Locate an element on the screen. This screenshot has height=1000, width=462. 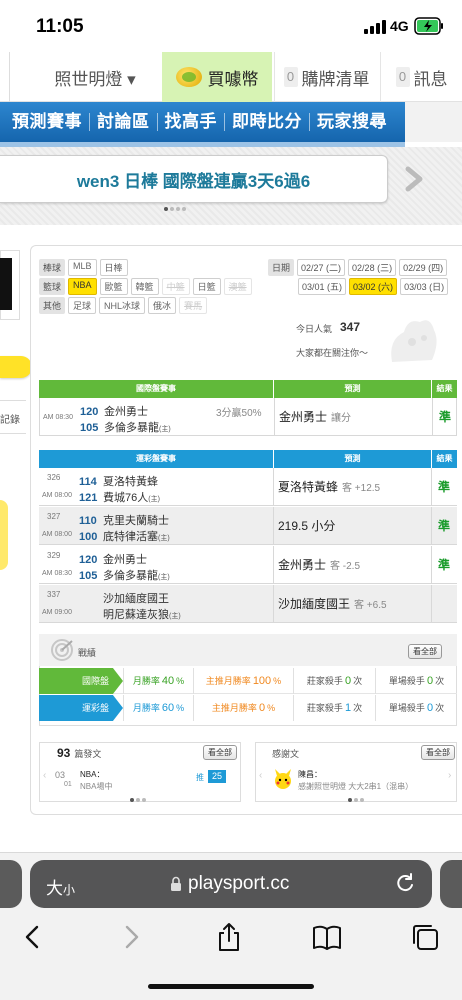
filter-basketball: 籃球 NBA 歐籃 韓籃 中籃 日籃 澳籃 is located at coordinates (145, 286).